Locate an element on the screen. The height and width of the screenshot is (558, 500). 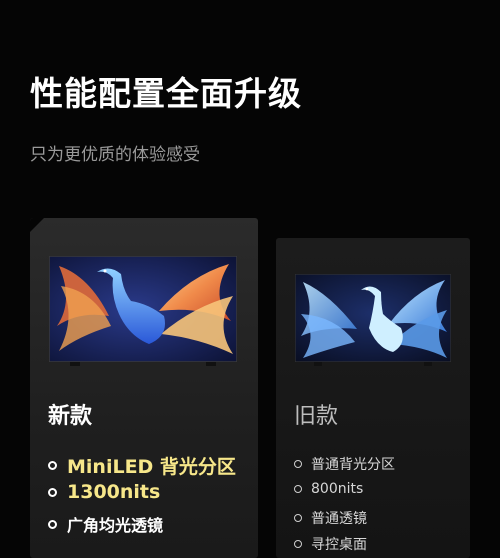
page-subtitle: 只为更优质的体验感受 is located at coordinates (115, 155).